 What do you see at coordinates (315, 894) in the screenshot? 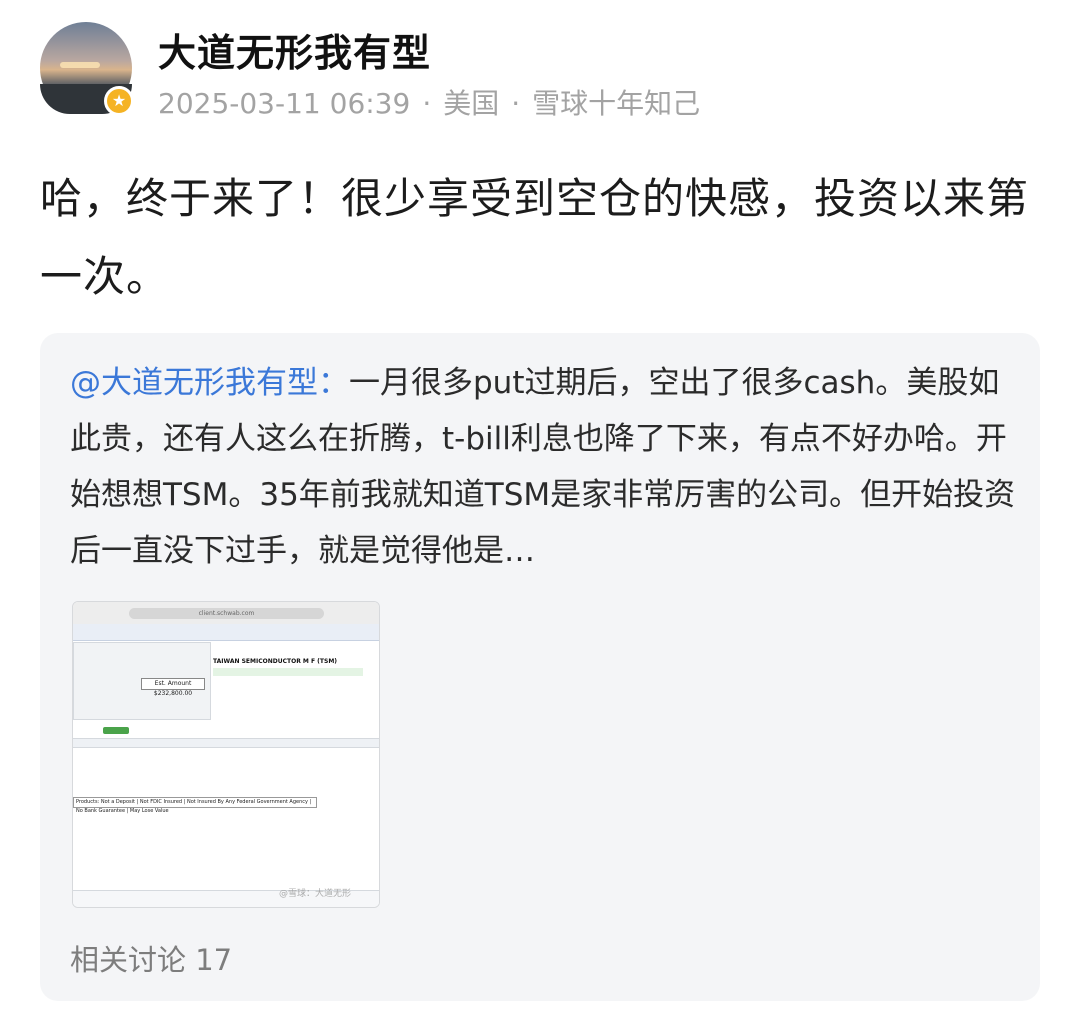
I see `image-watermark: @雪球：大道无形` at bounding box center [315, 894].